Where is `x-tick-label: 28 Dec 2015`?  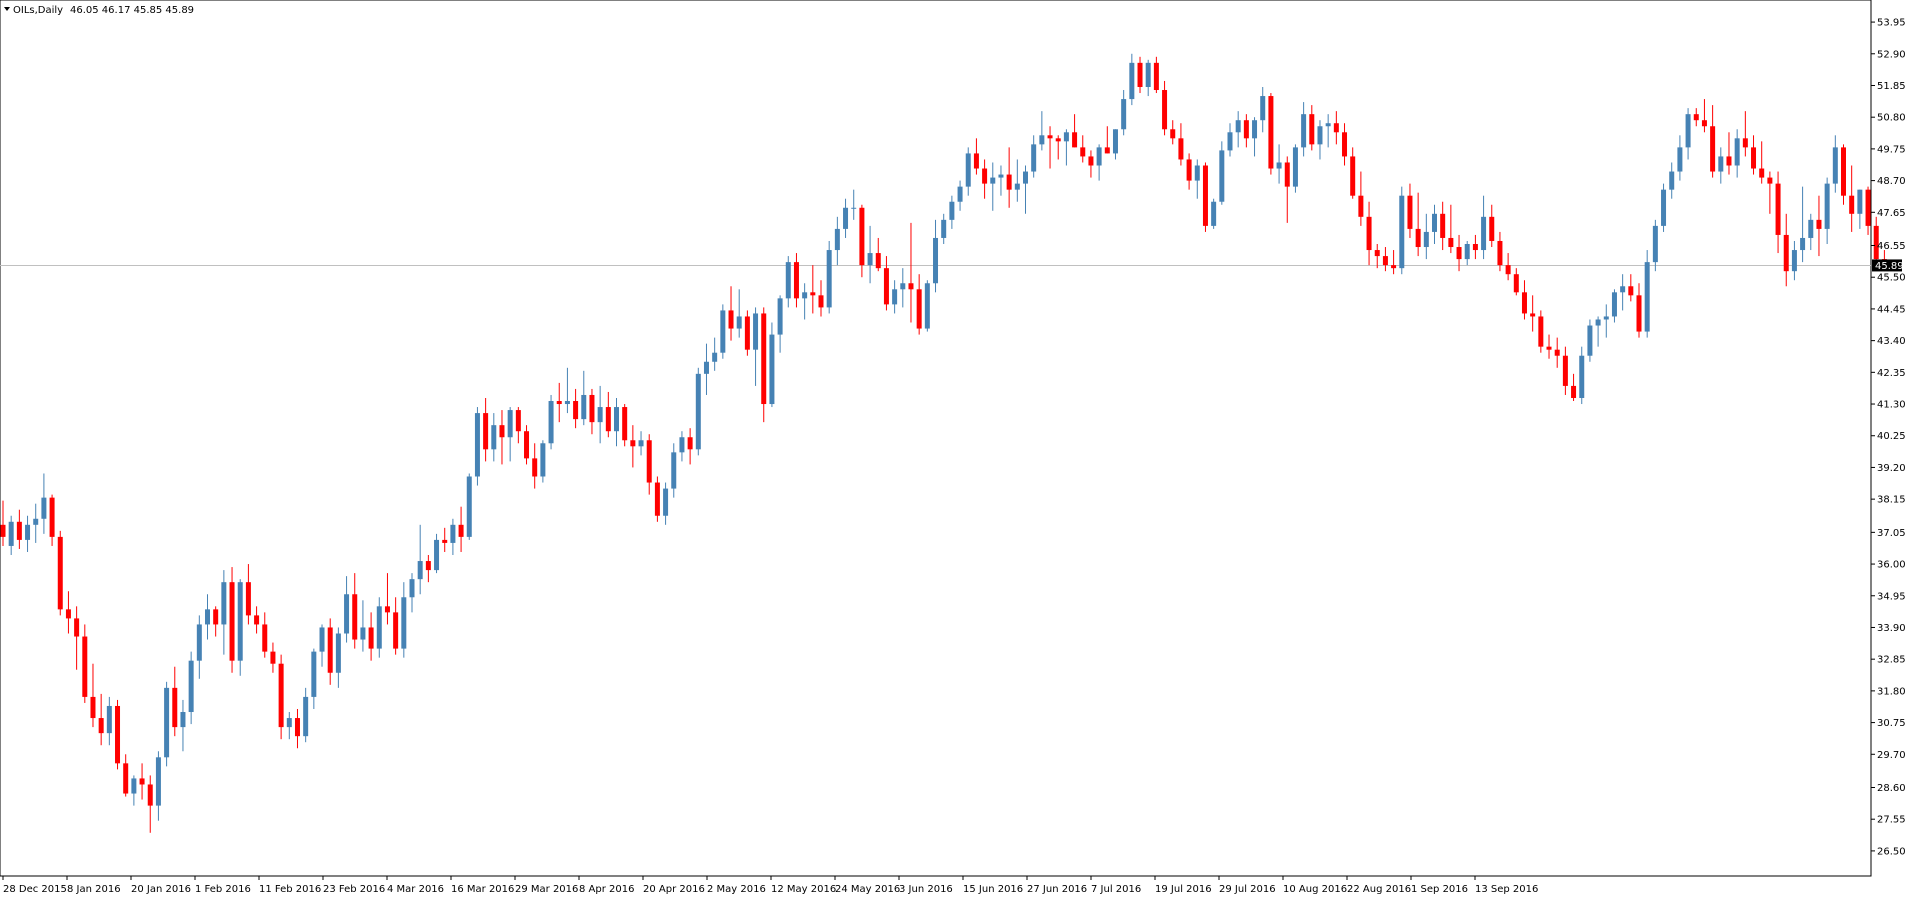 x-tick-label: 28 Dec 2015 is located at coordinates (35, 889).